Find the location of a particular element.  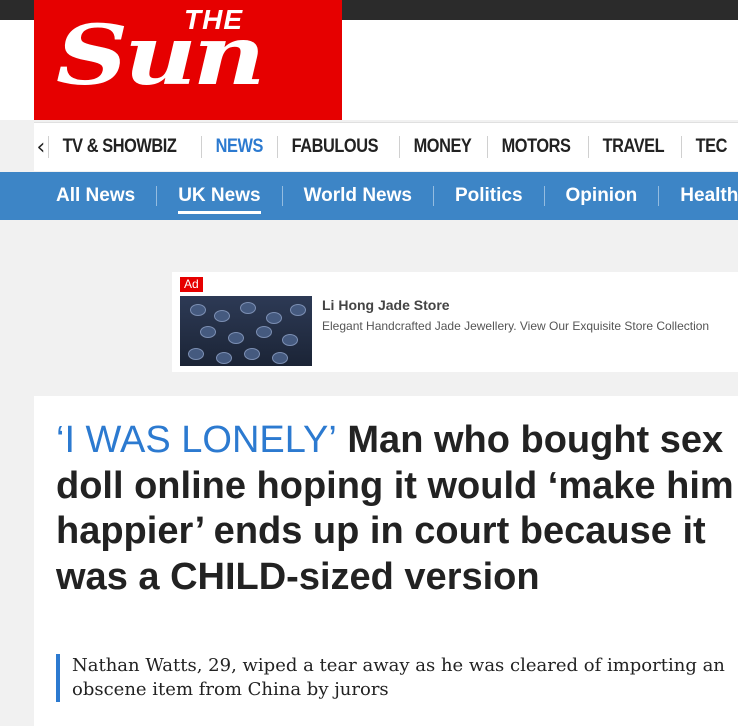

nav-tv-showbiz: TV & SHOWBIZ is located at coordinates (118, 147).